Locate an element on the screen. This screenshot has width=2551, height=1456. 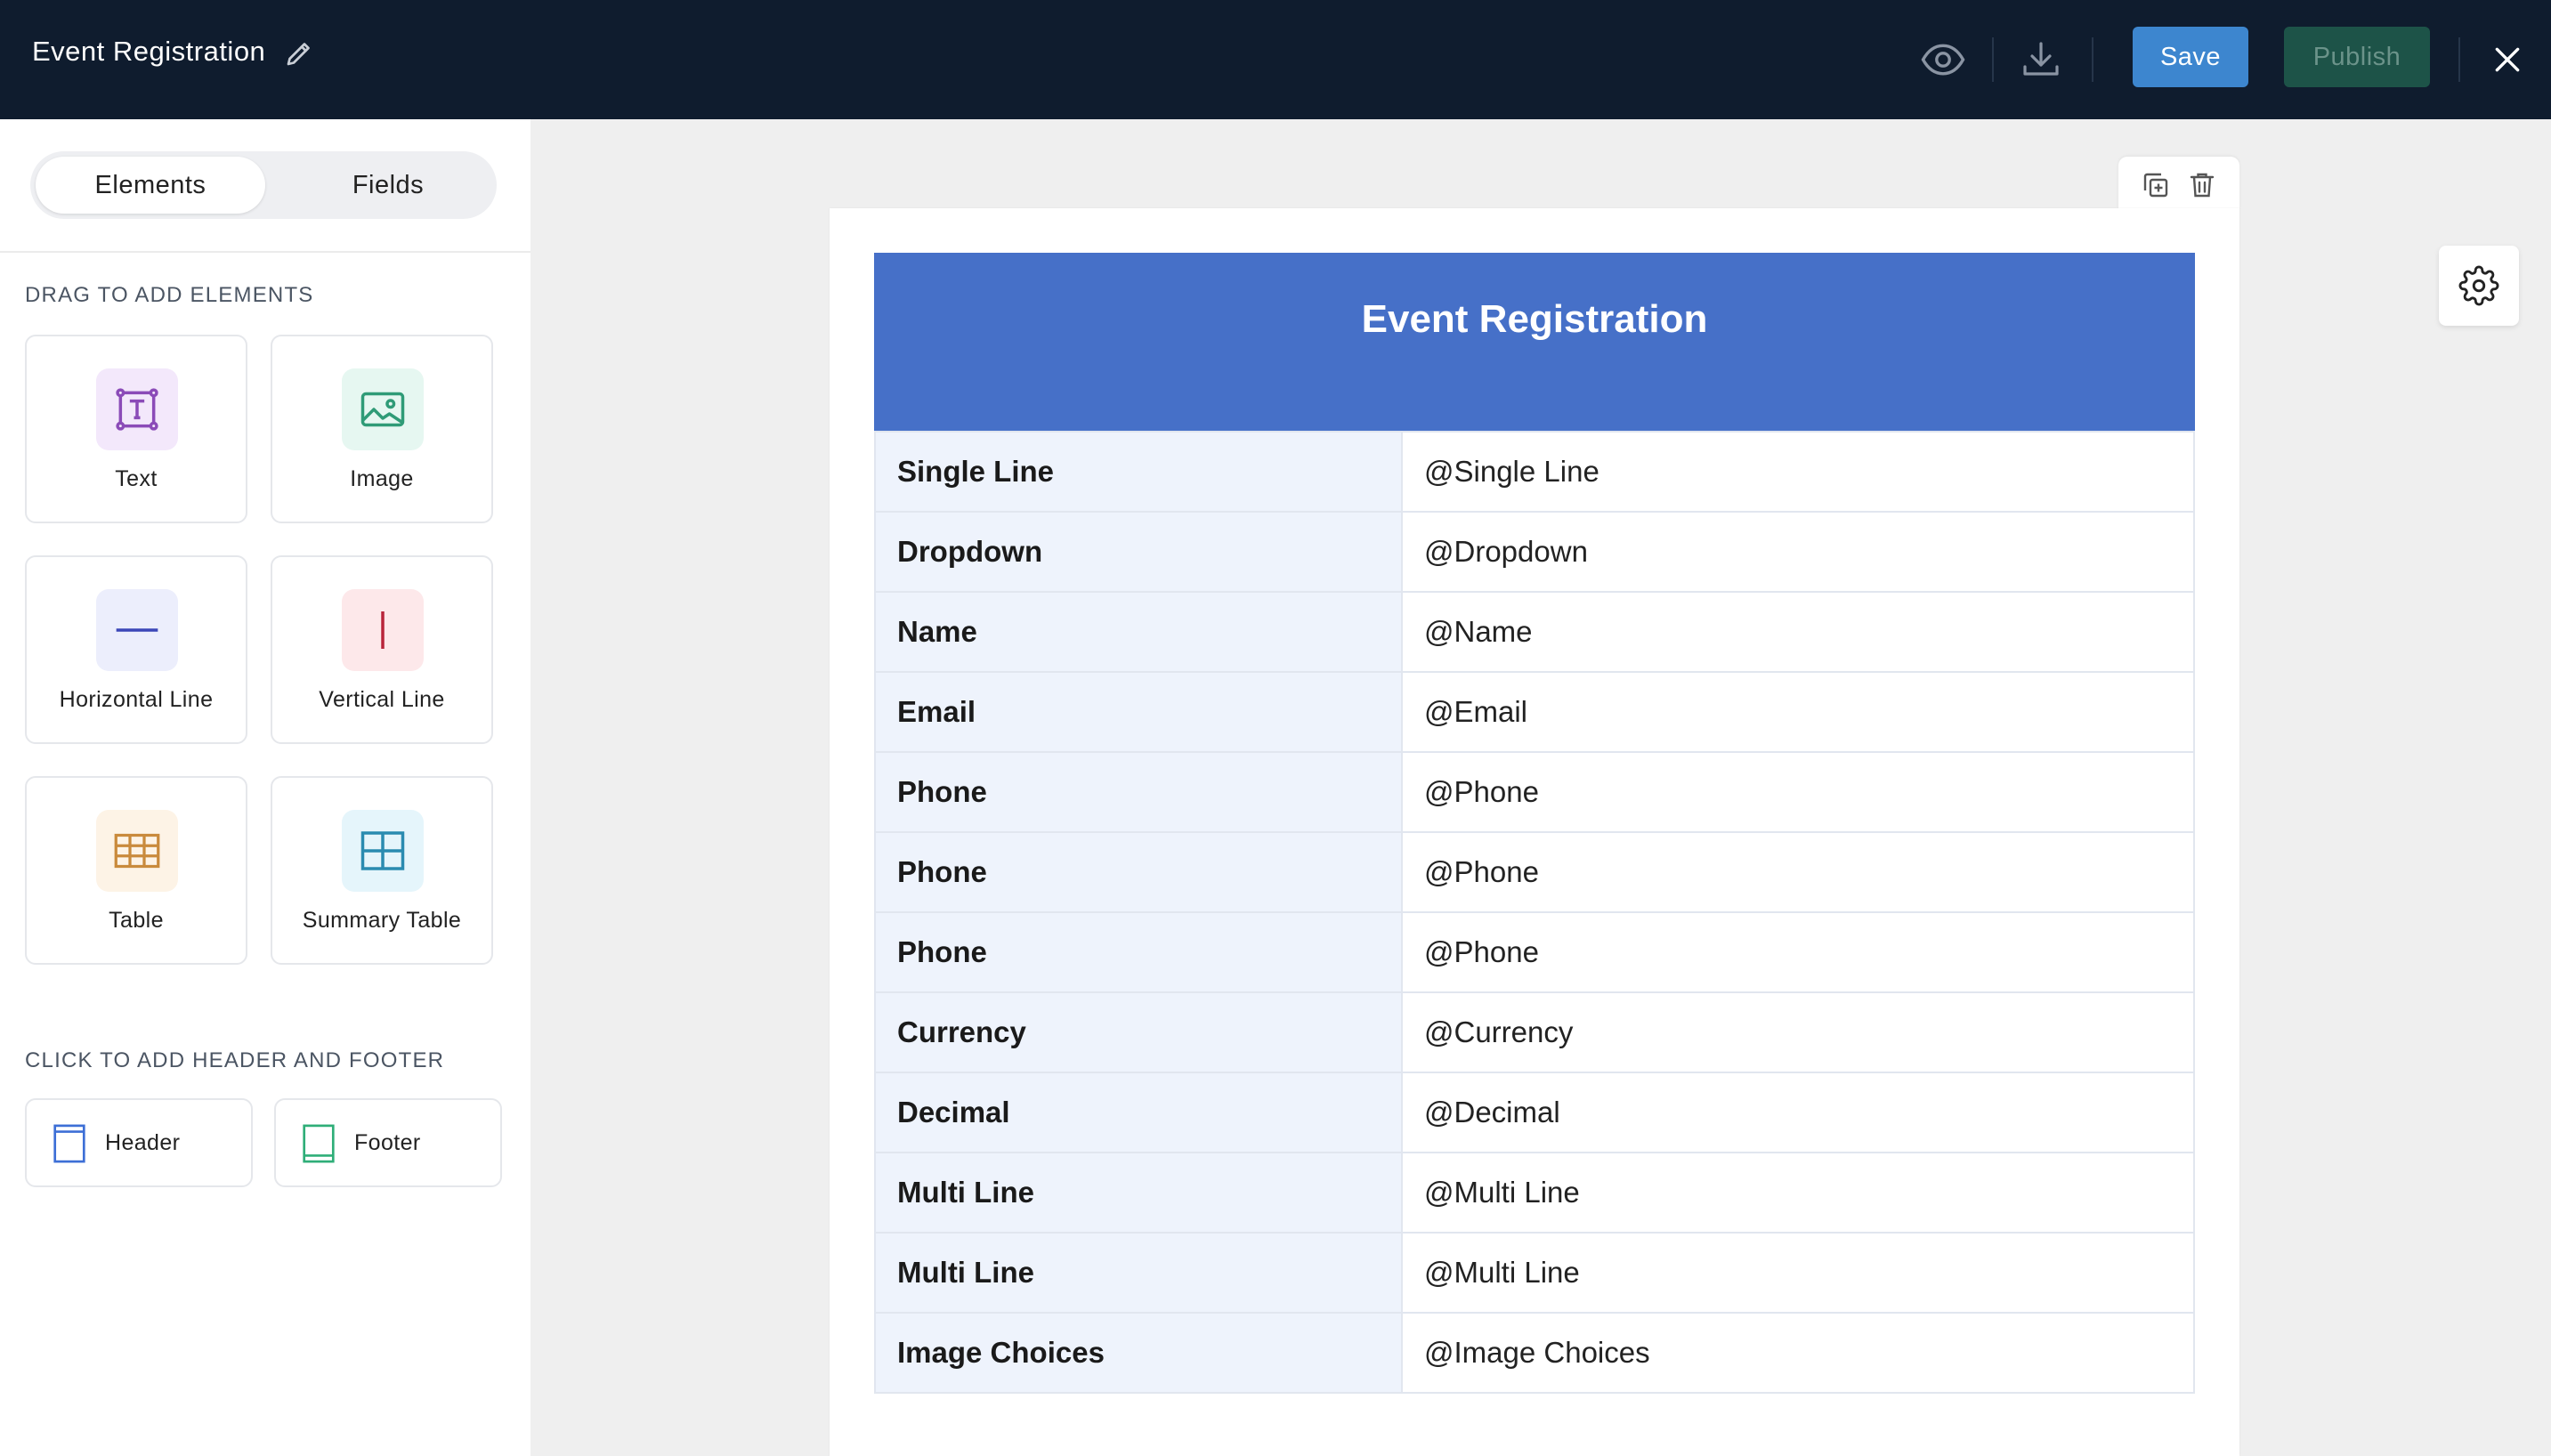
element-summary-table: Summary Table is located at coordinates (382, 870).